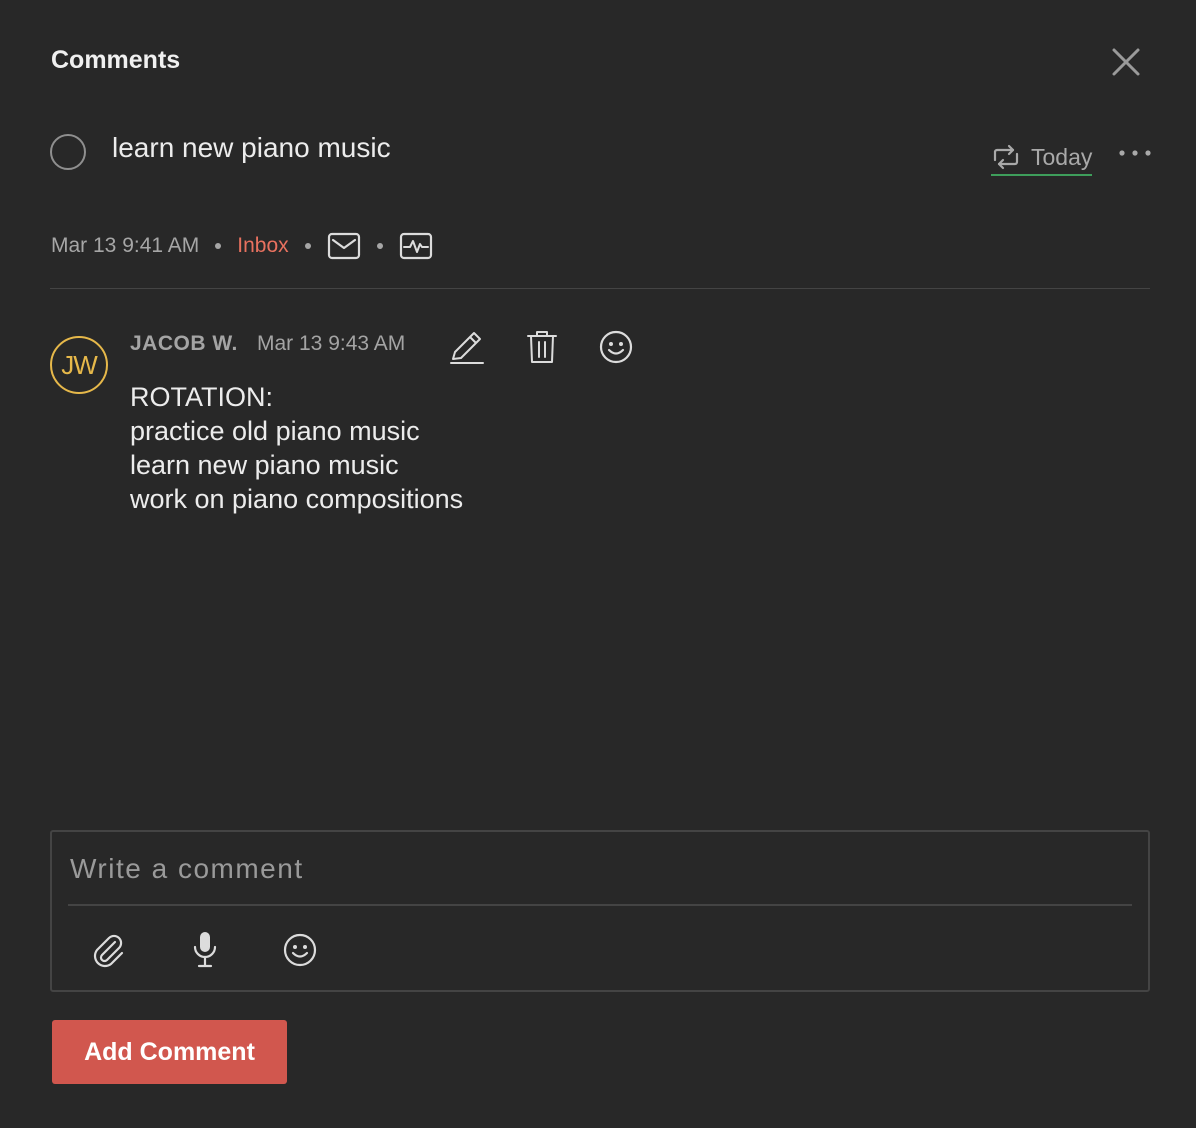 This screenshot has width=1196, height=1128. I want to click on due-date-button: Today, so click(1042, 158).